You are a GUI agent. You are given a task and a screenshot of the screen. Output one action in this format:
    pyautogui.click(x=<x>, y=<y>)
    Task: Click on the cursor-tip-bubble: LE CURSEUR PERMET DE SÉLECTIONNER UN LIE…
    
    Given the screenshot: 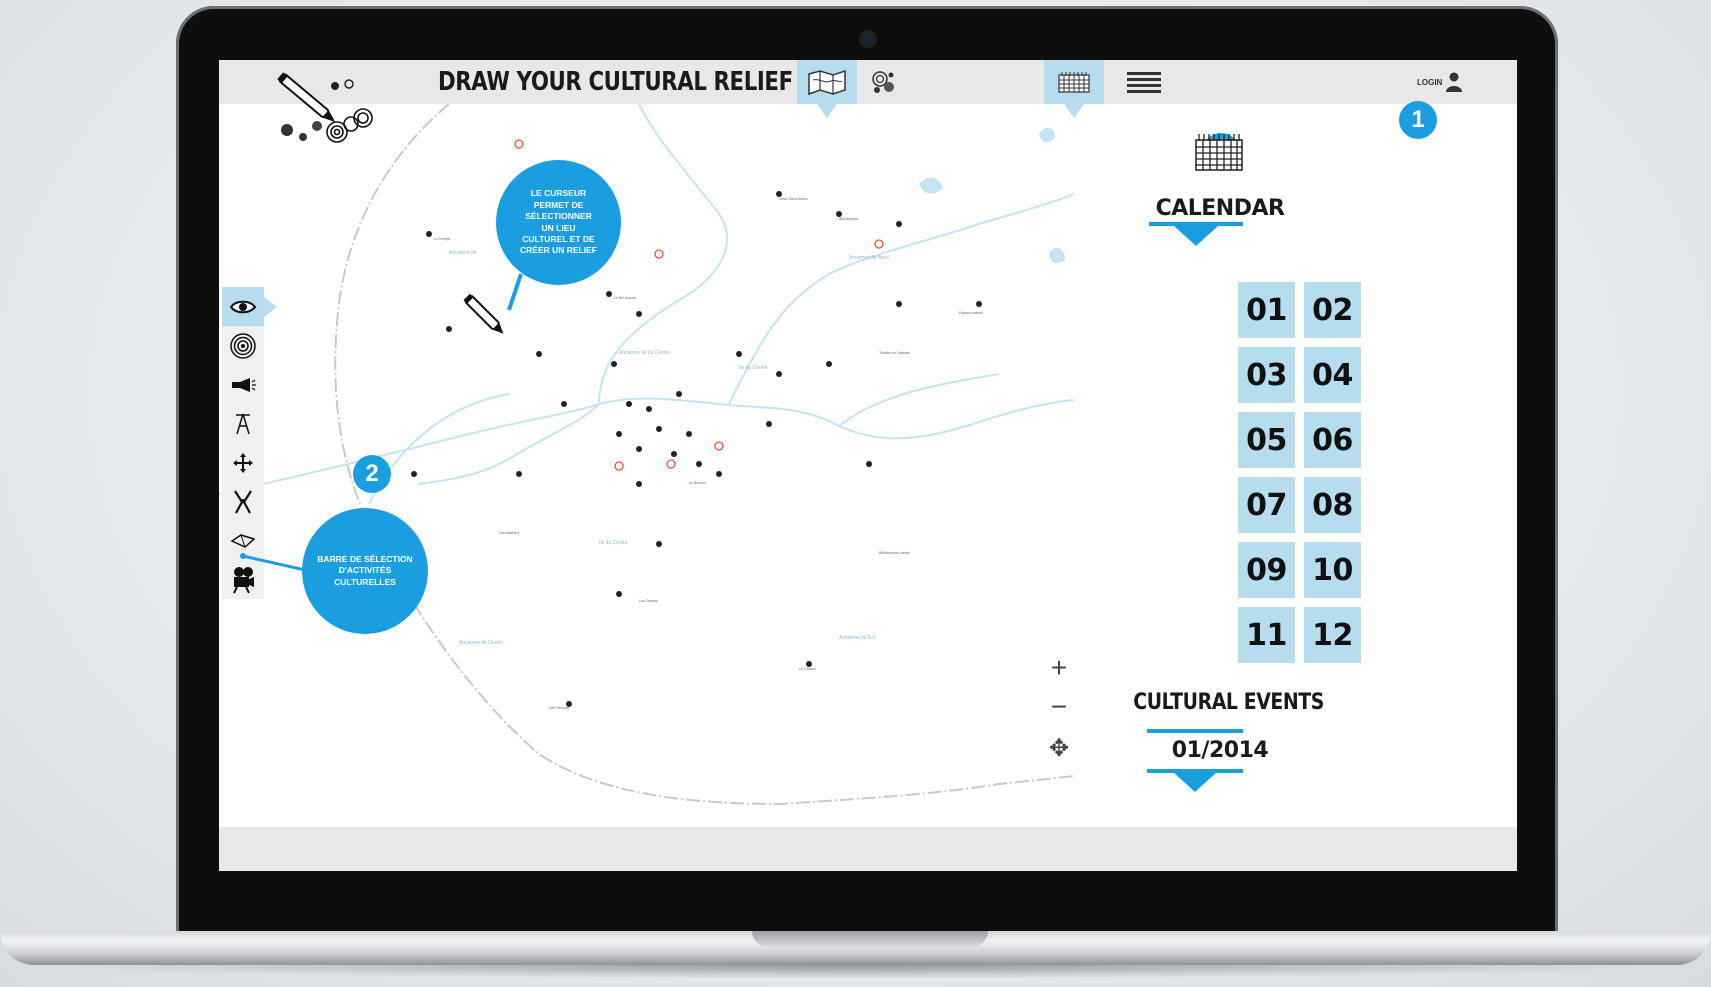 What is the action you would take?
    pyautogui.click(x=558, y=222)
    